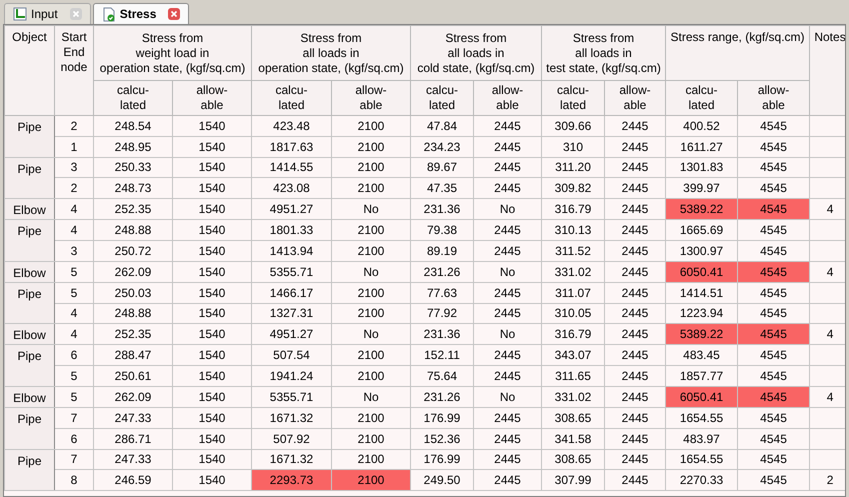  Describe the element at coordinates (292, 376) in the screenshot. I see `table-cell: 1941.24` at that location.